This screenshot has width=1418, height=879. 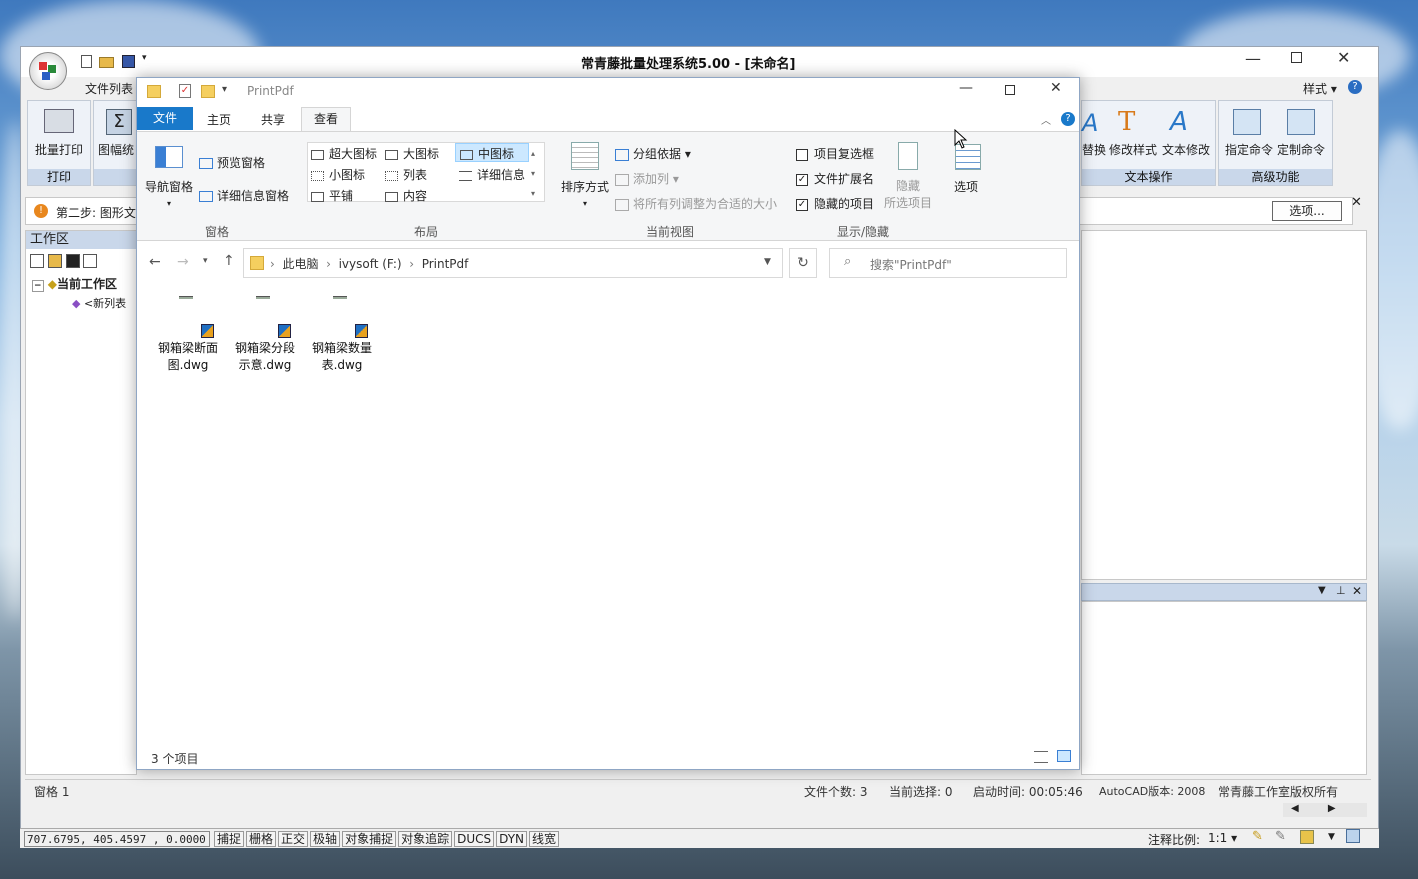 What do you see at coordinates (803, 263) in the screenshot?
I see `refresh-button: ↻` at bounding box center [803, 263].